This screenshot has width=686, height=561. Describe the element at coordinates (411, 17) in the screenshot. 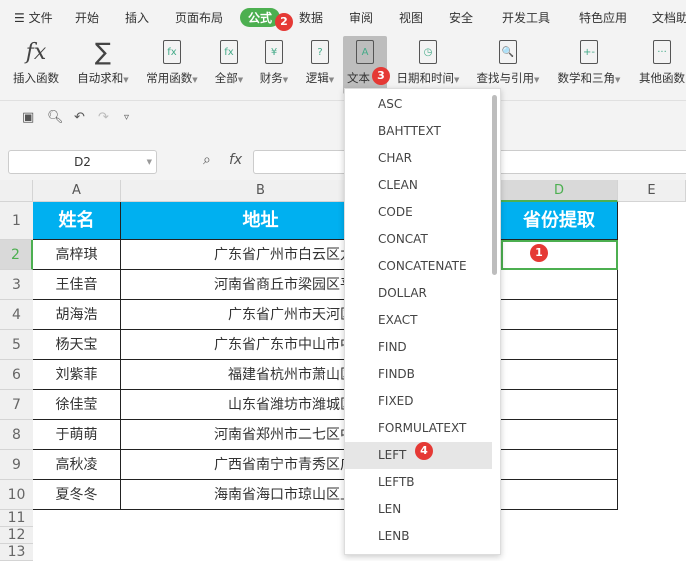

I see `tab-view: 视图` at that location.